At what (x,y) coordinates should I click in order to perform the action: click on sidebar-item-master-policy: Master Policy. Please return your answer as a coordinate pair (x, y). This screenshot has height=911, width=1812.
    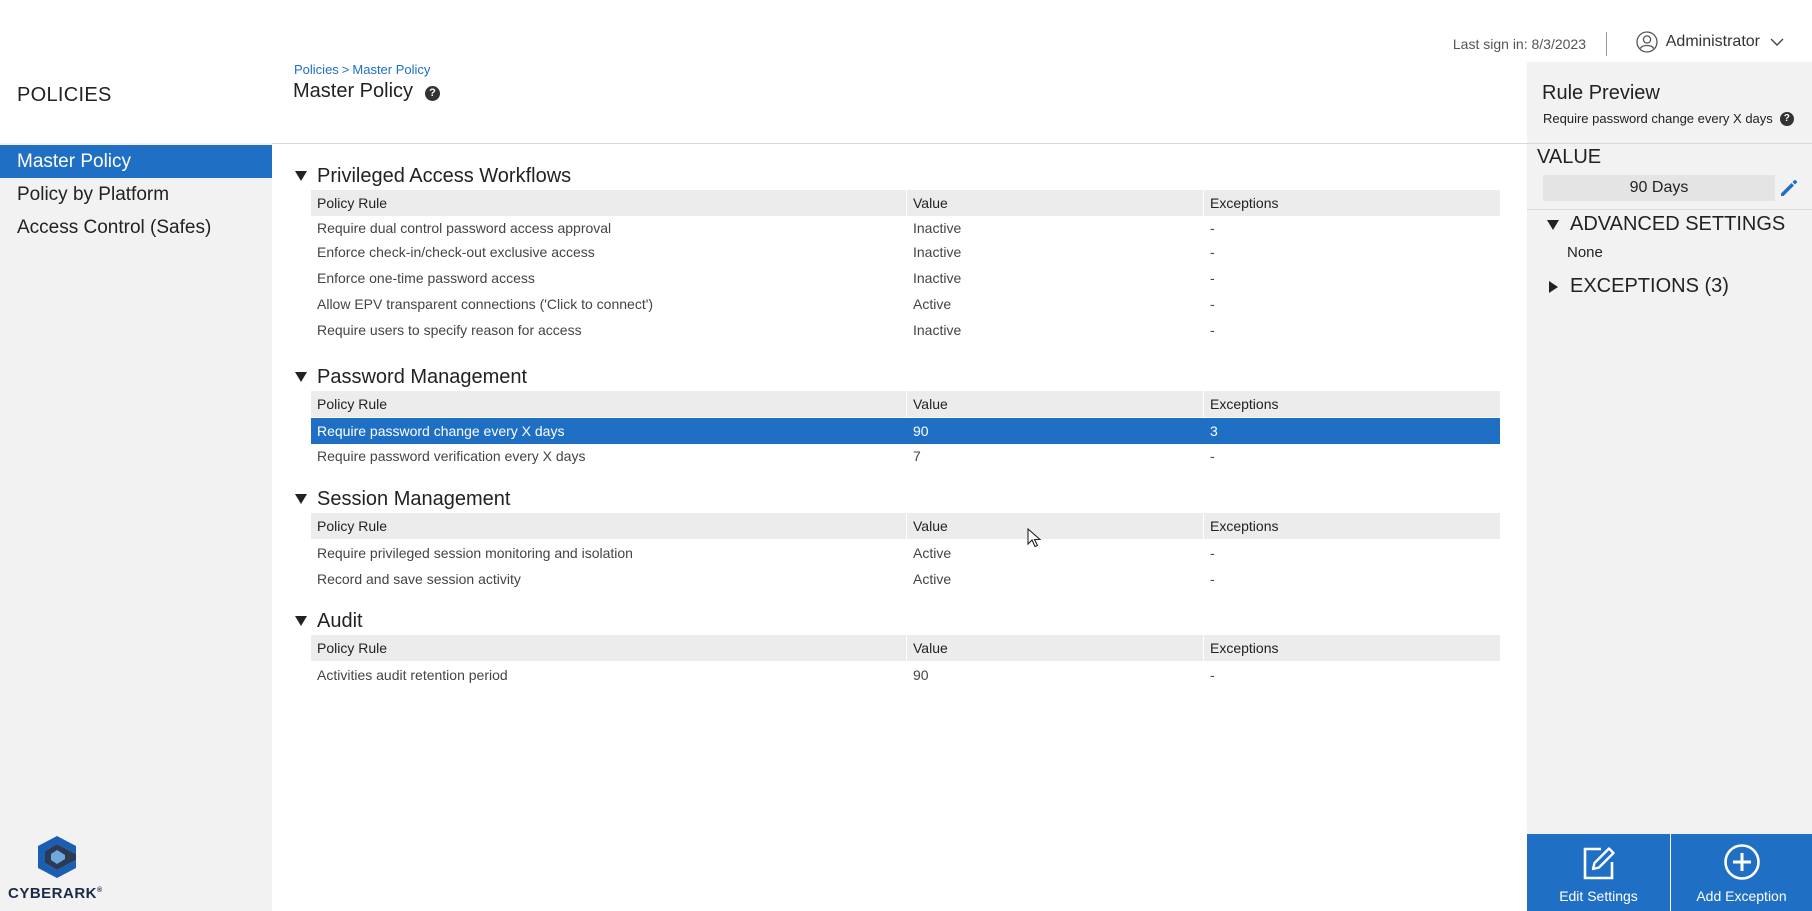
    Looking at the image, I should click on (136, 161).